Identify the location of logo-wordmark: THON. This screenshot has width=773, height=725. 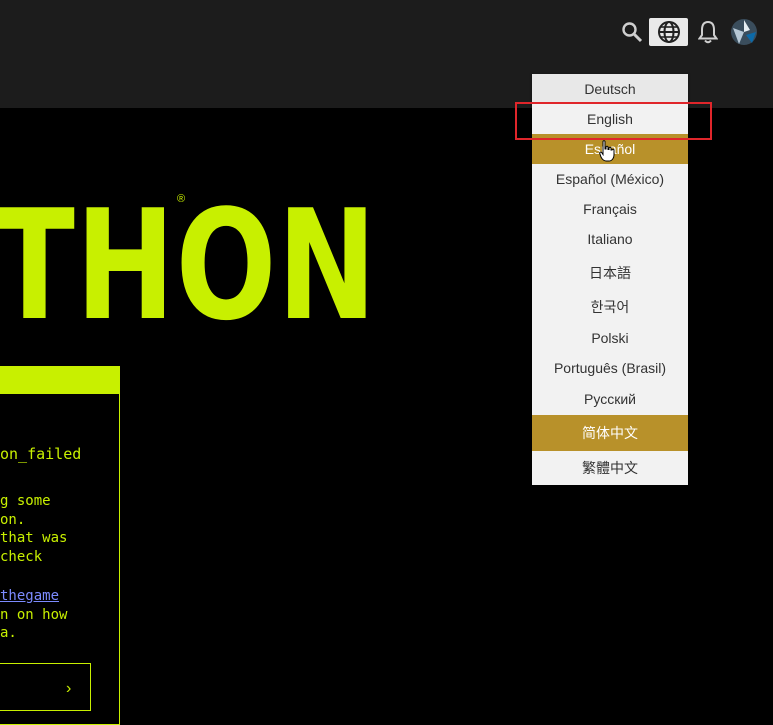
(189, 265).